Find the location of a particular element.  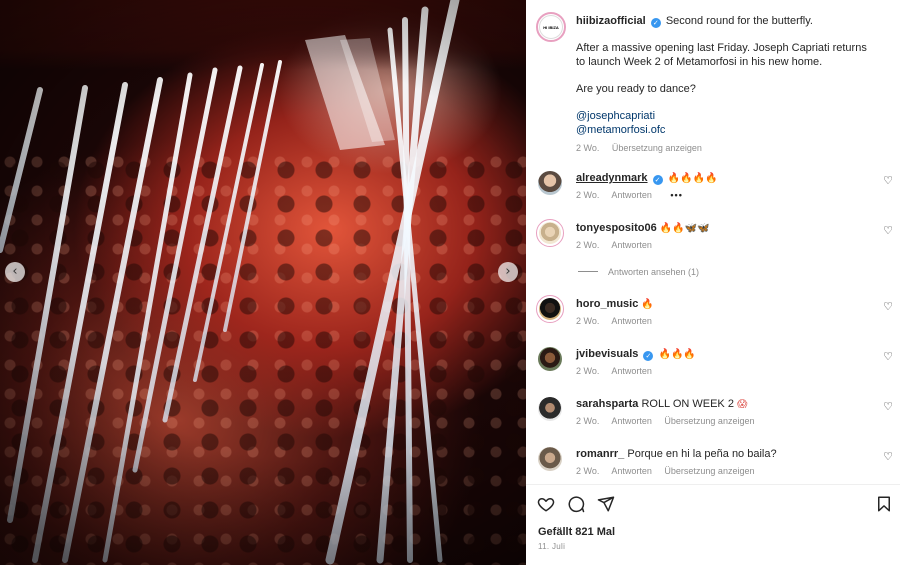

bookmark-icon is located at coordinates (884, 504).